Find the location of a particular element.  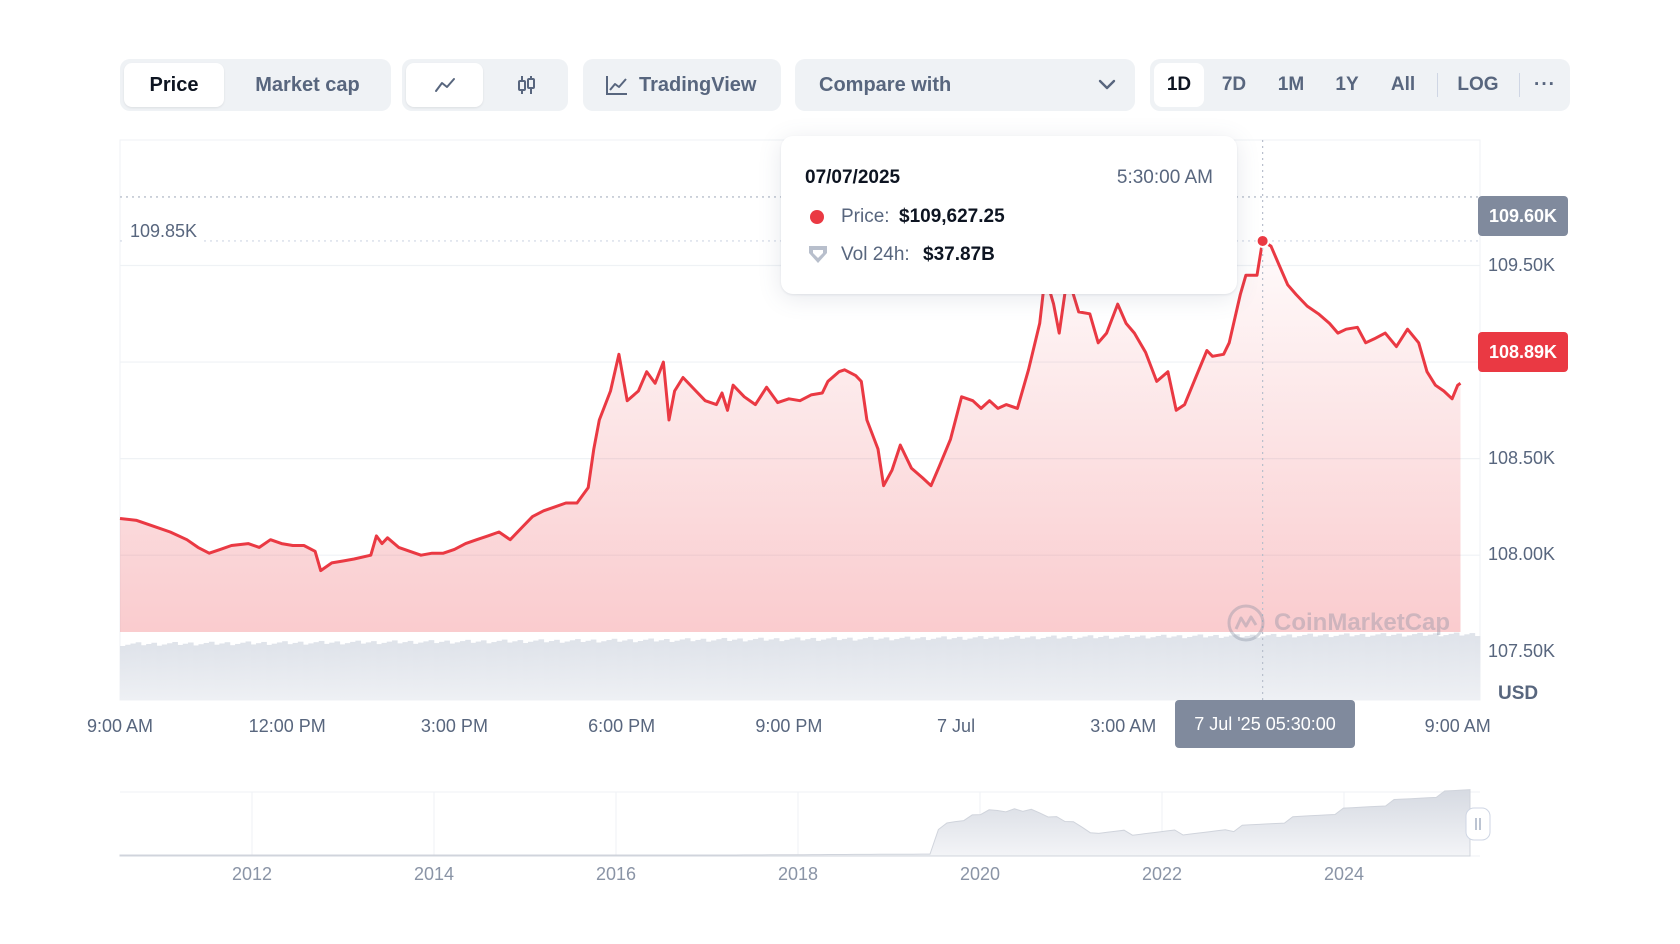

tooltip-vol-label: Vol 24h: is located at coordinates (875, 254).